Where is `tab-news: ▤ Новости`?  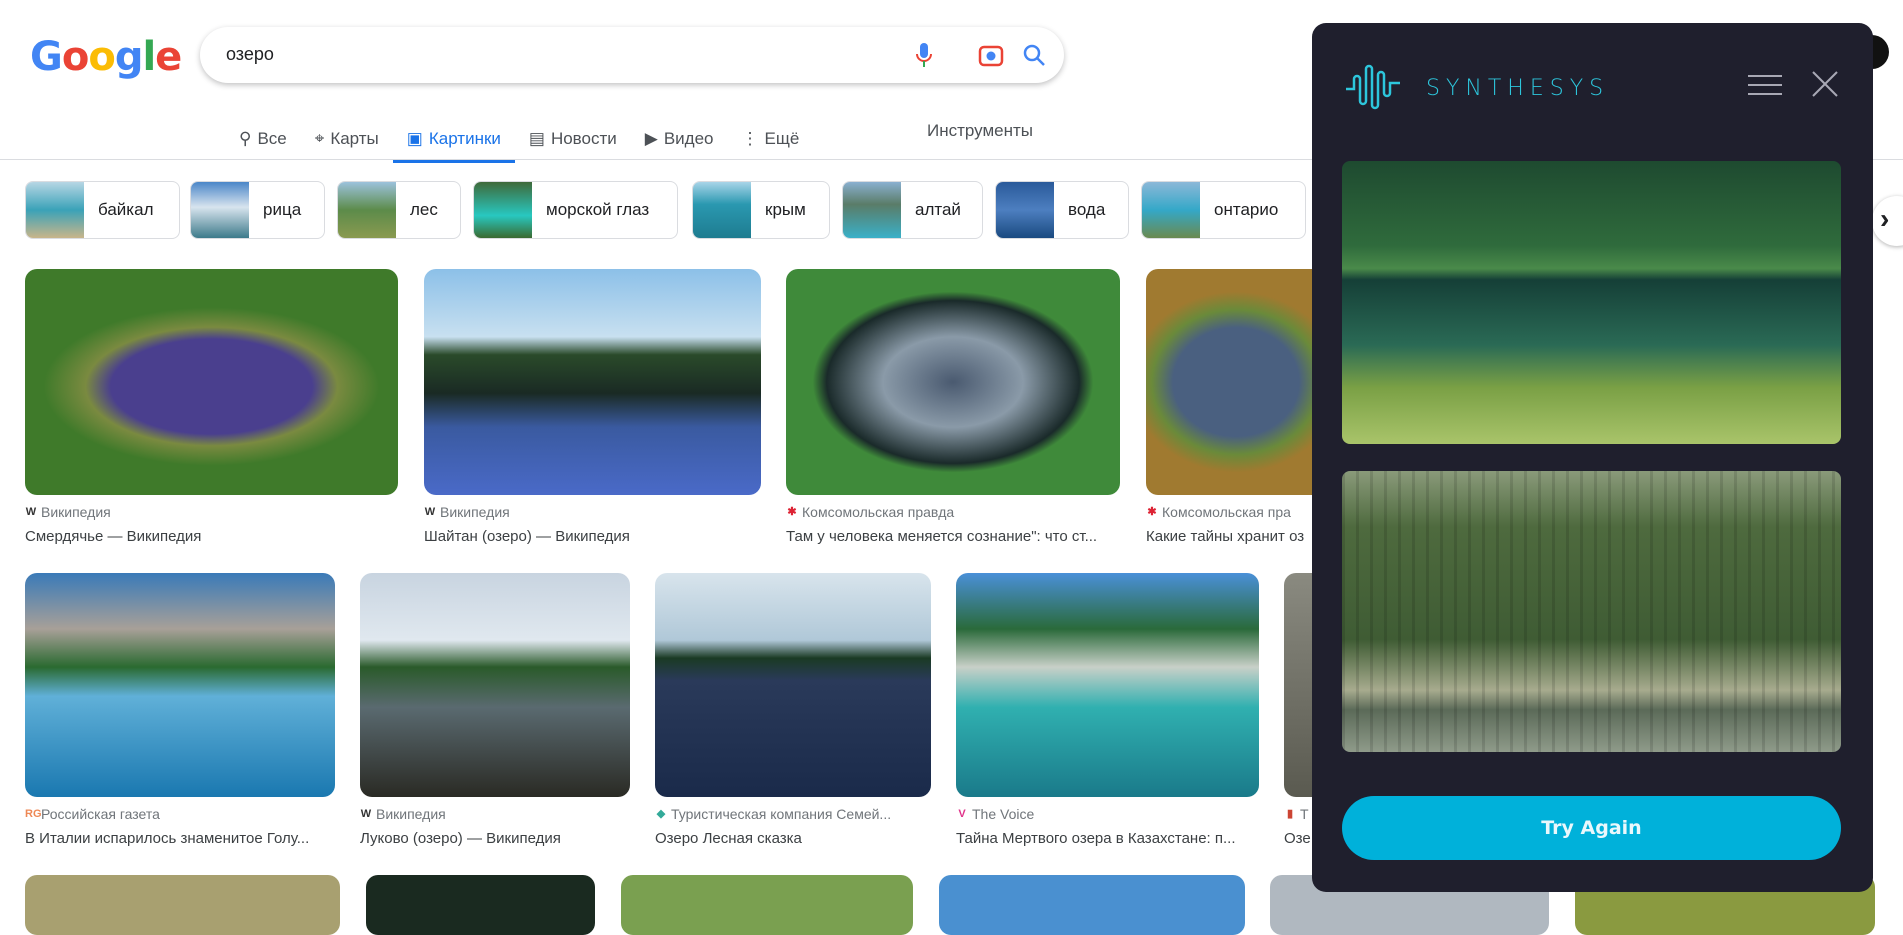 tab-news: ▤ Новости is located at coordinates (573, 139).